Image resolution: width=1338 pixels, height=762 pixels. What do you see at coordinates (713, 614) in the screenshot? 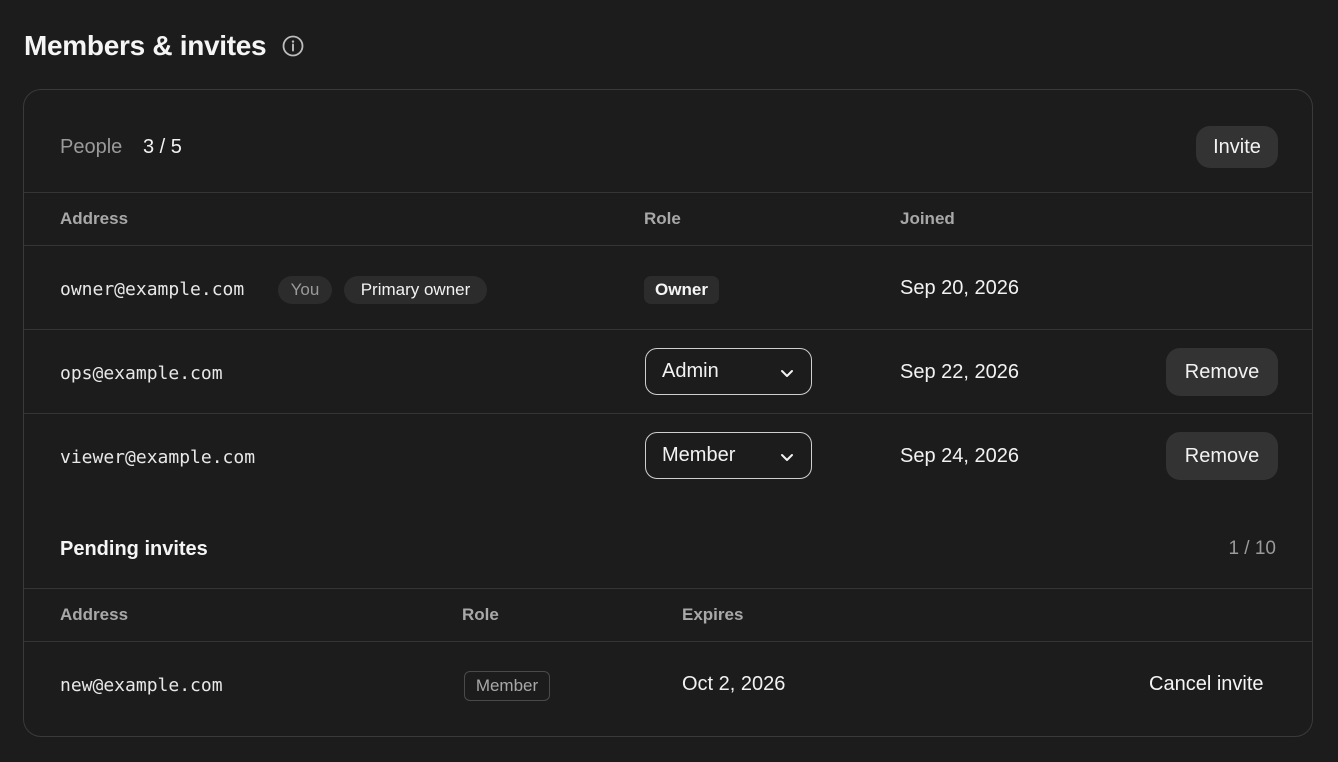
I see `column-header-expires: Expires` at bounding box center [713, 614].